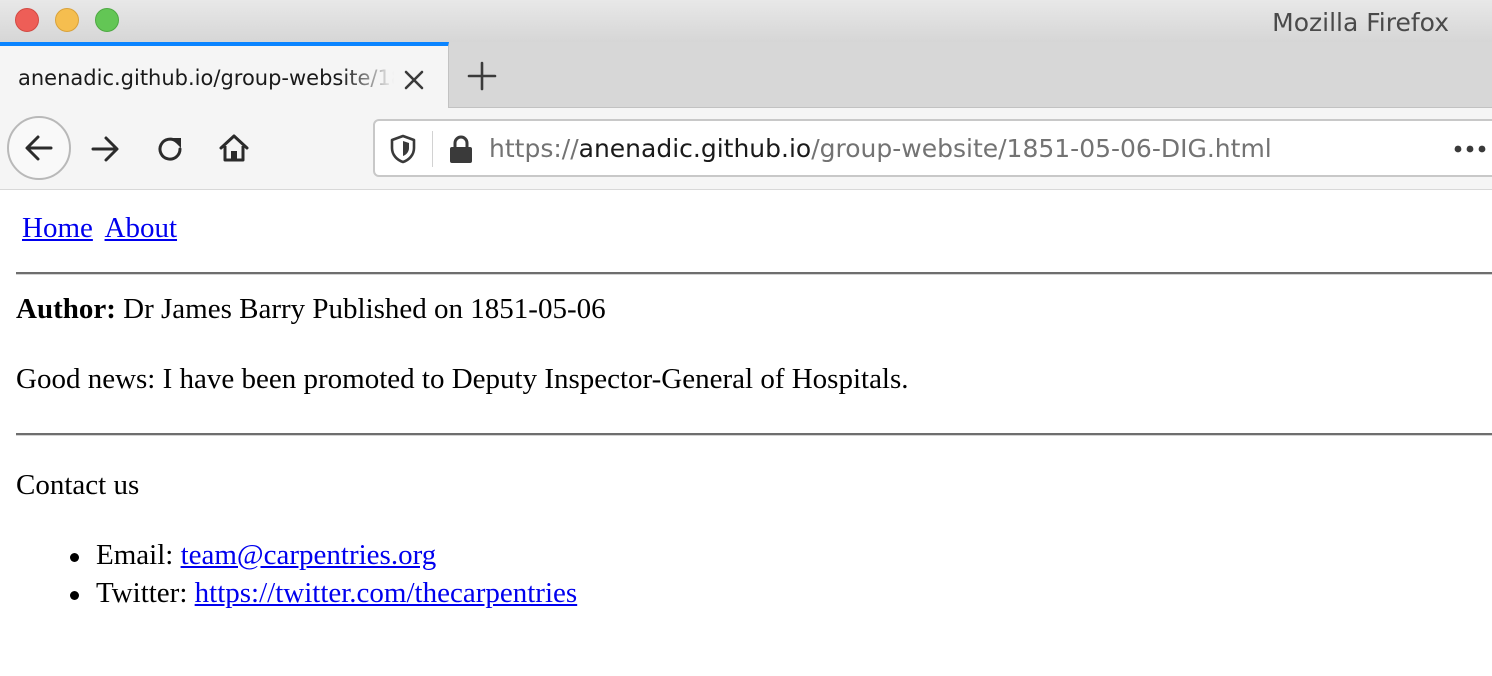  I want to click on nav-link-home: Home, so click(57, 228).